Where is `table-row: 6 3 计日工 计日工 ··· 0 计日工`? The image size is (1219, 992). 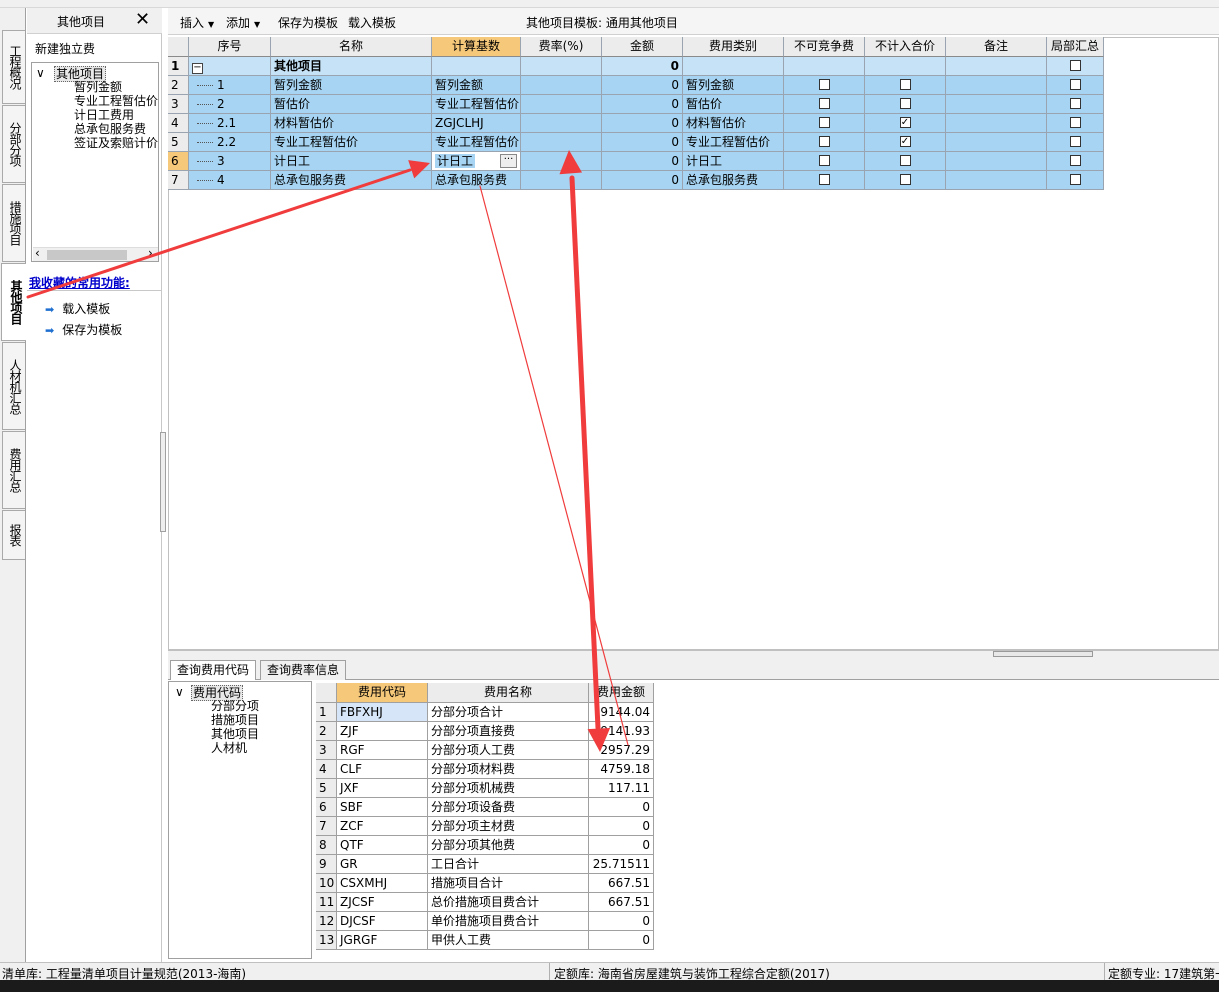 table-row: 6 3 计日工 计日工 ··· 0 计日工 is located at coordinates (636, 161).